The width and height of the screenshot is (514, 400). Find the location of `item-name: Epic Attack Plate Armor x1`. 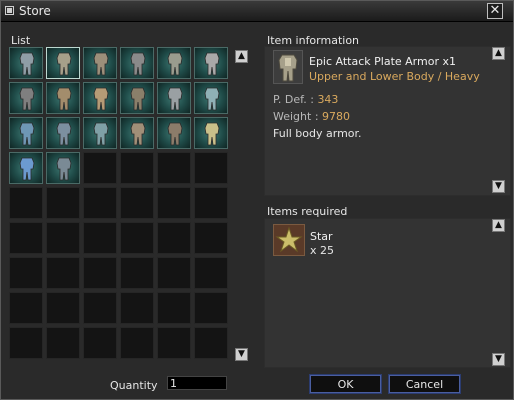

item-name: Epic Attack Plate Armor x1 is located at coordinates (382, 61).